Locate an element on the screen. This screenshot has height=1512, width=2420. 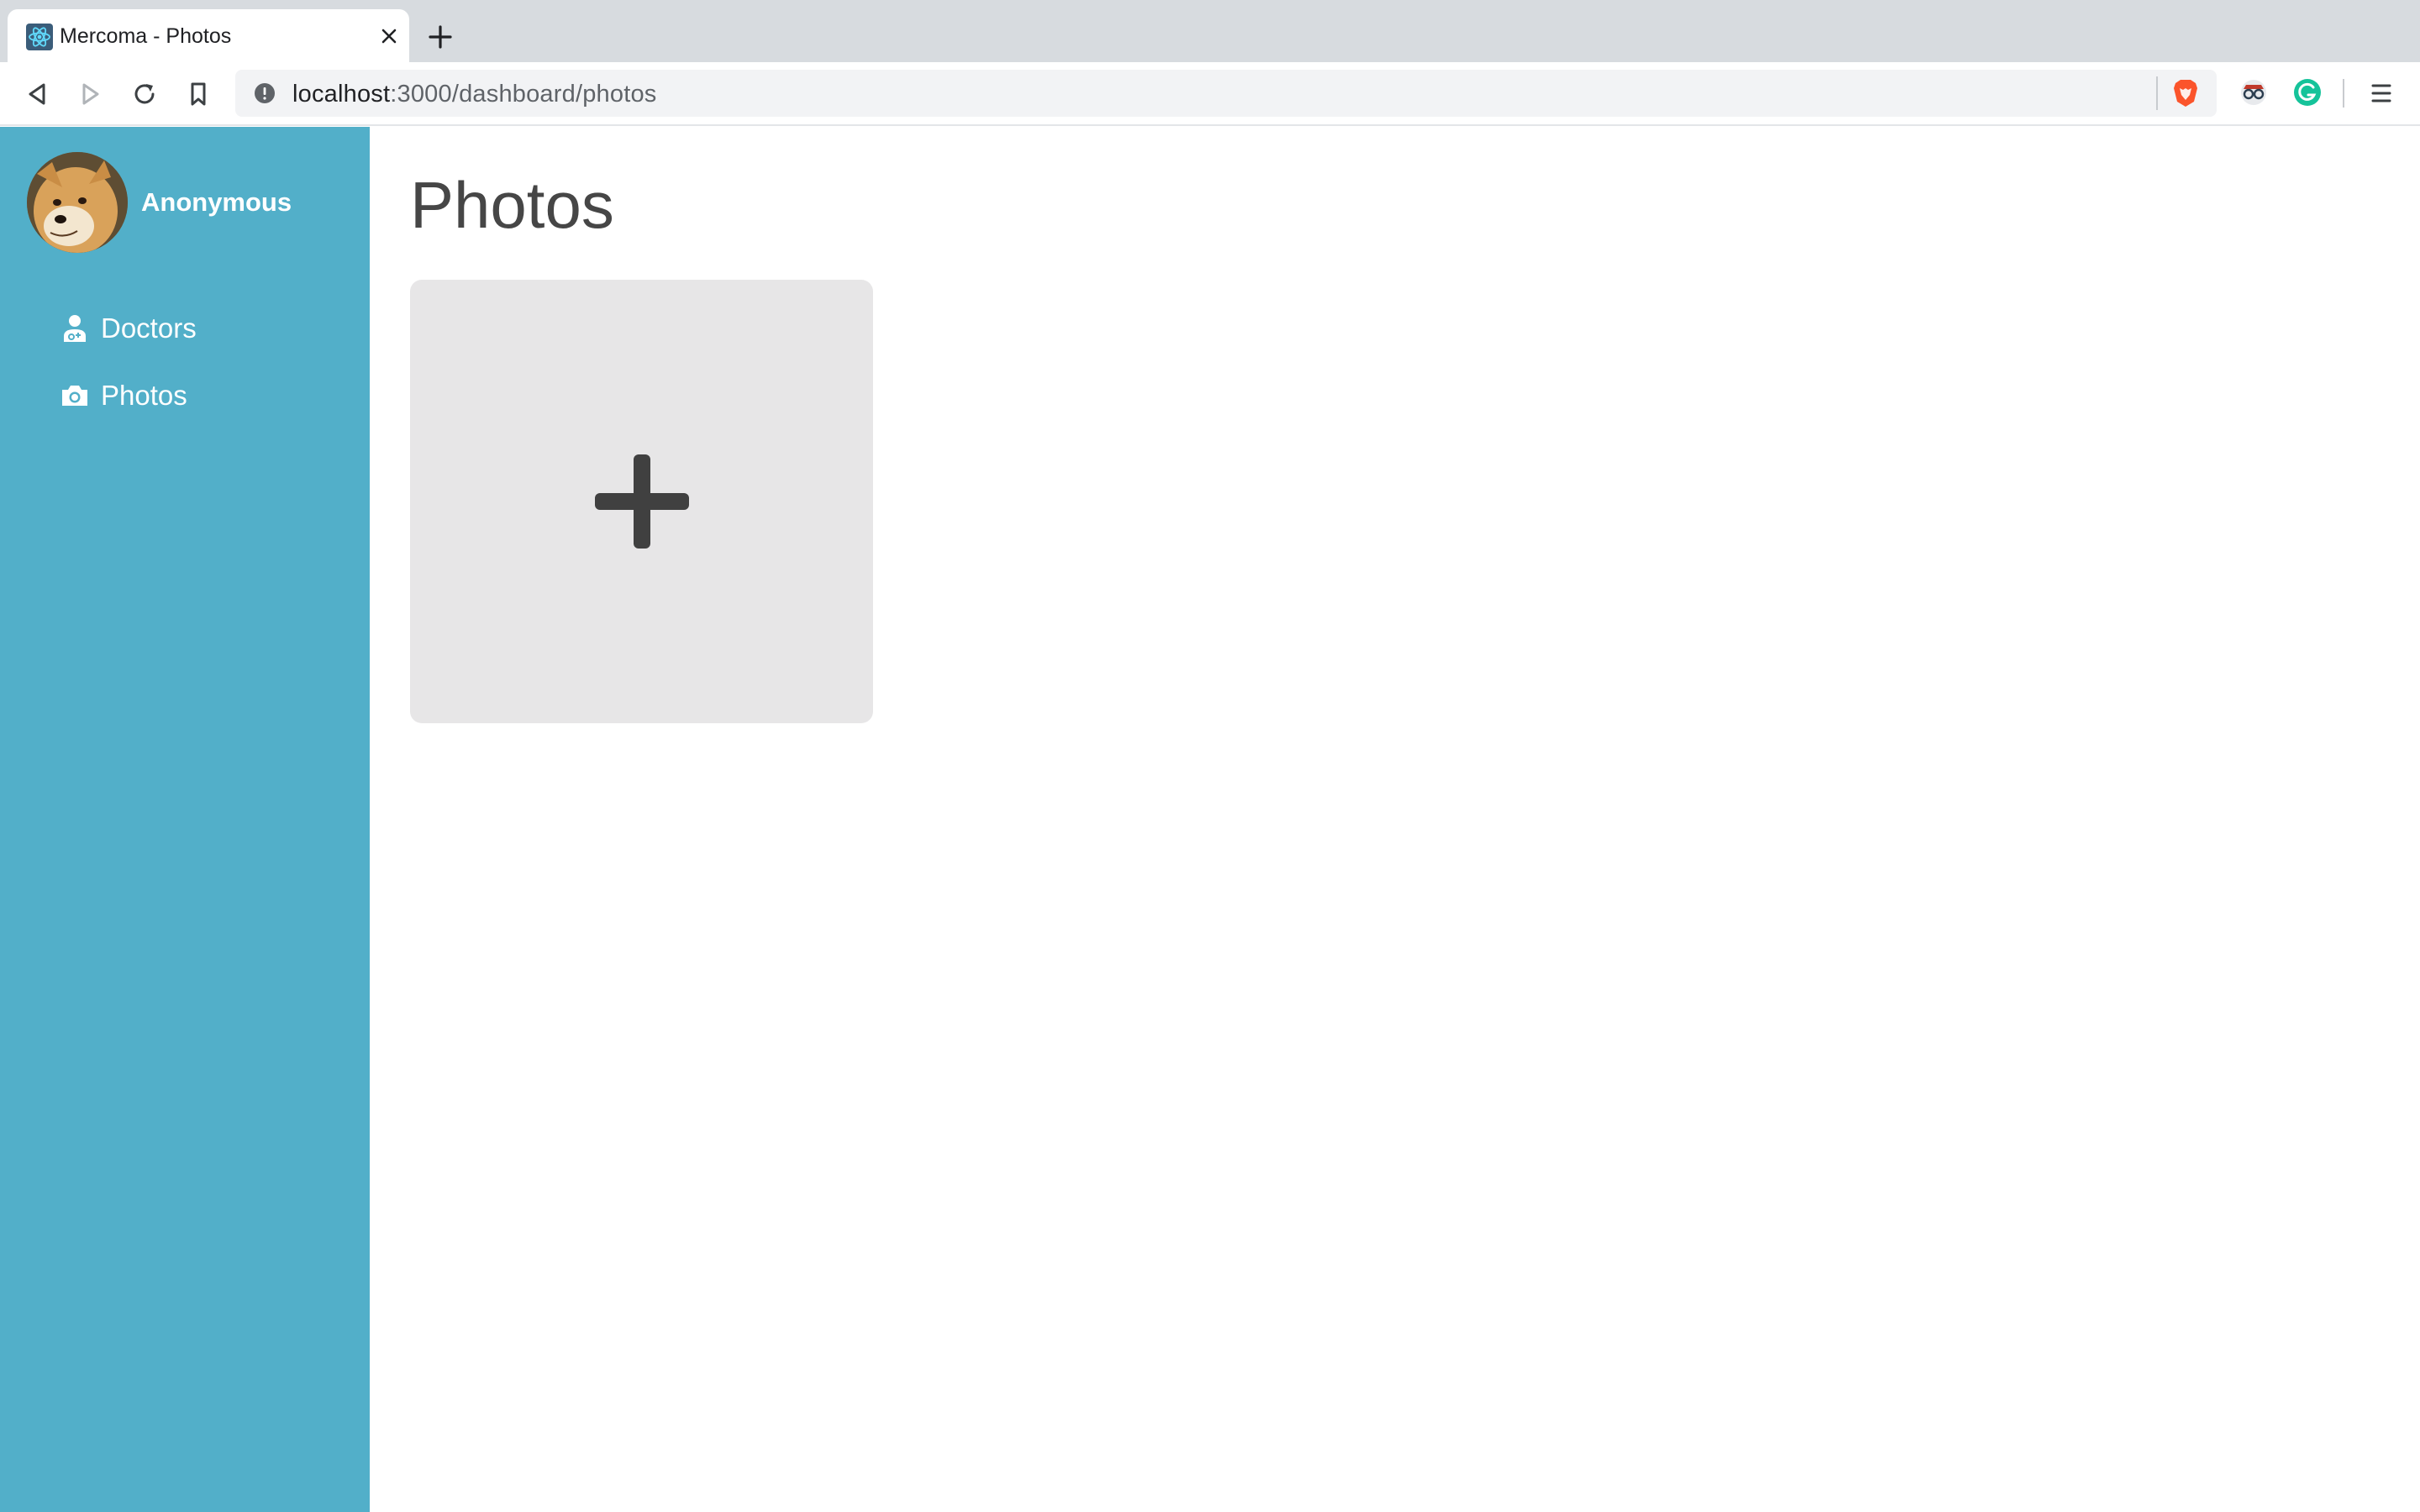
bookmark-icon is located at coordinates (198, 94).